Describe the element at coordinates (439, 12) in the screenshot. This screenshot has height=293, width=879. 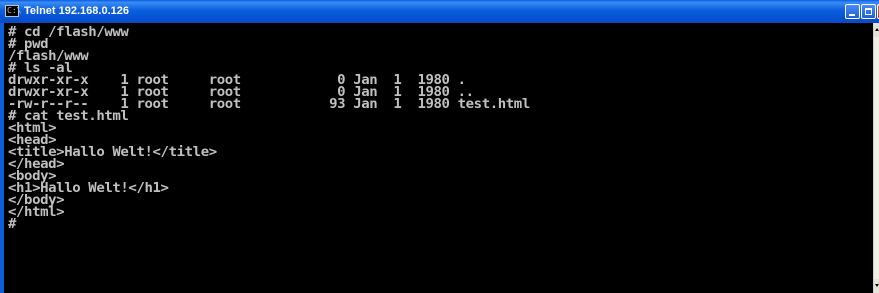
I see `title-bar: C:\ Telnet 192.168.0.126` at that location.